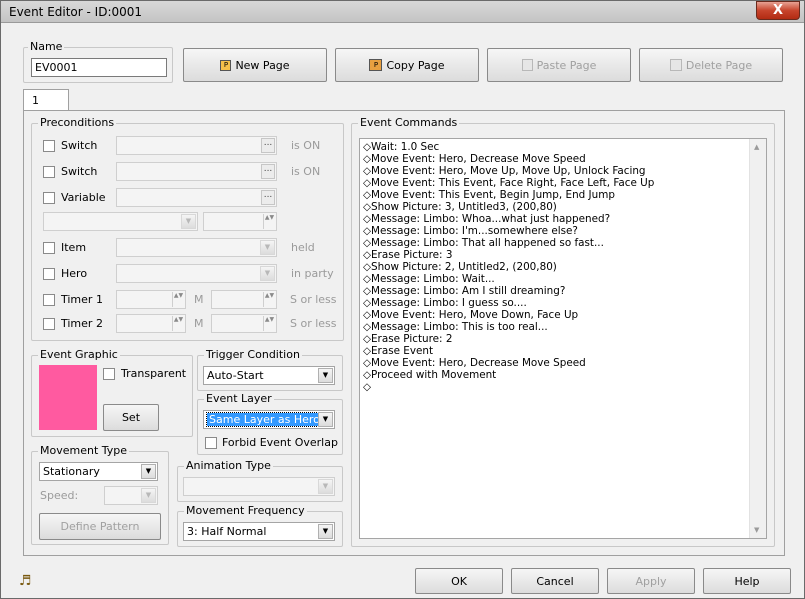  I want to click on movement-frequency-select: 3: Half Normal ▼, so click(259, 531).